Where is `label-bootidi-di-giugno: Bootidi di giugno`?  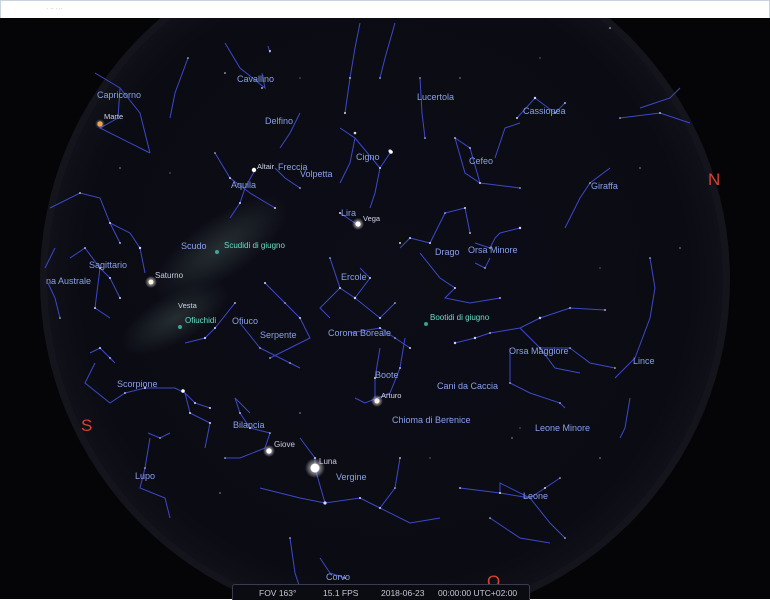
label-bootidi-di-giugno: Bootidi di giugno is located at coordinates (460, 317).